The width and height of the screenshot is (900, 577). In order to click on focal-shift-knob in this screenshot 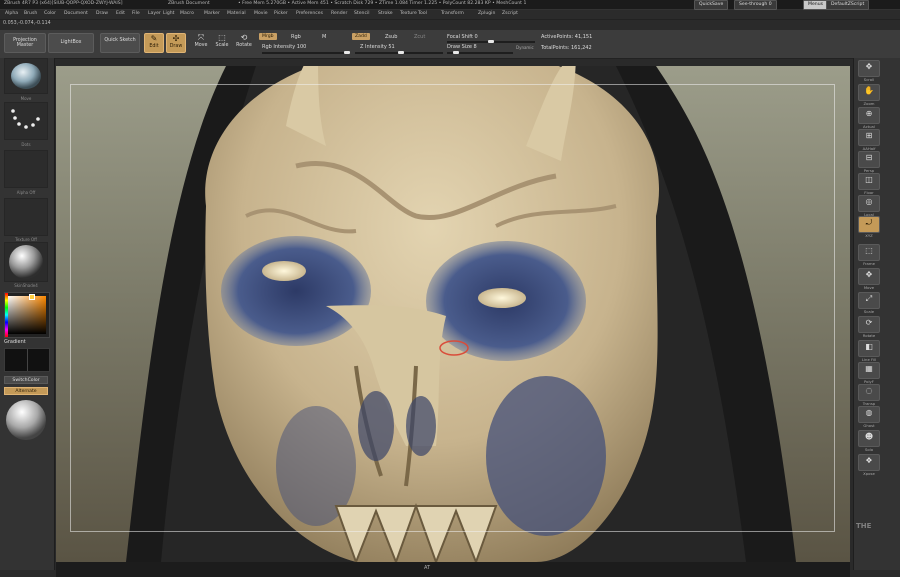, I will do `click(491, 41)`.